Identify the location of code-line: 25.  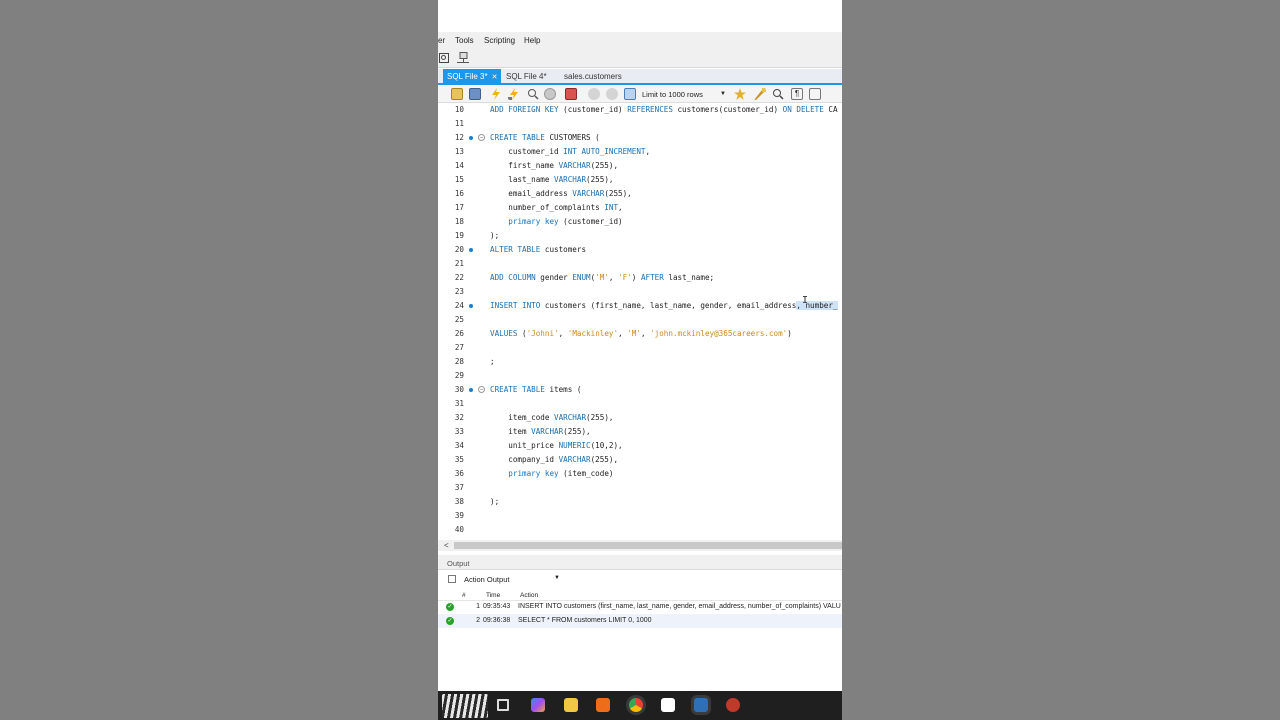
(640, 320).